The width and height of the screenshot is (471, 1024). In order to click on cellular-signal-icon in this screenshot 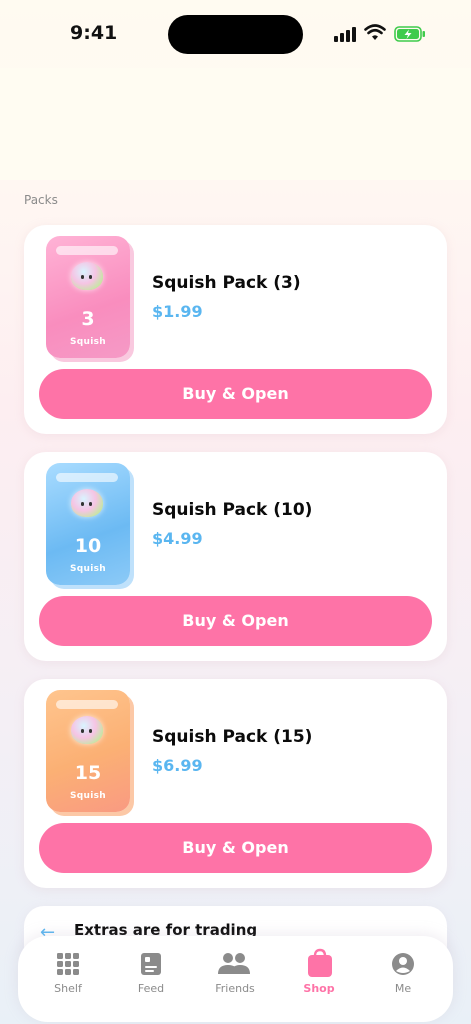, I will do `click(346, 34)`.